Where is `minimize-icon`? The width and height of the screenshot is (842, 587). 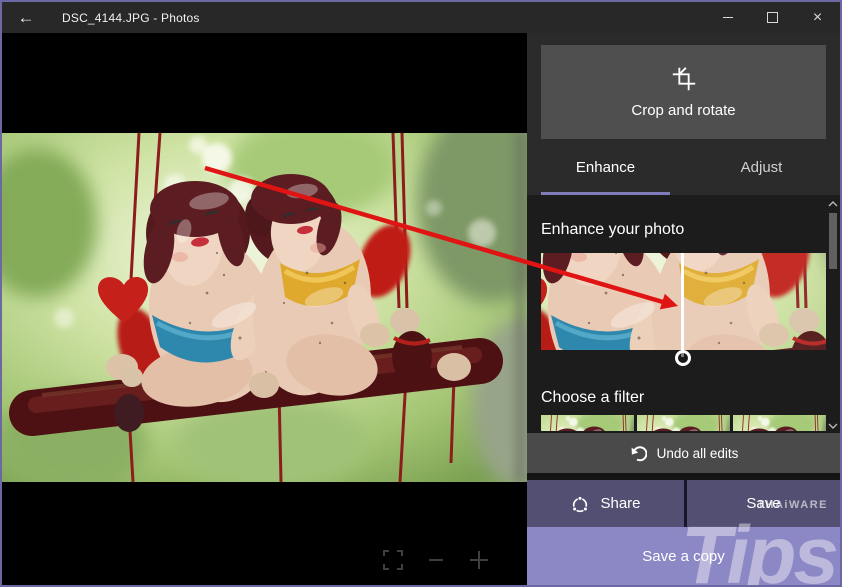 minimize-icon is located at coordinates (727, 17).